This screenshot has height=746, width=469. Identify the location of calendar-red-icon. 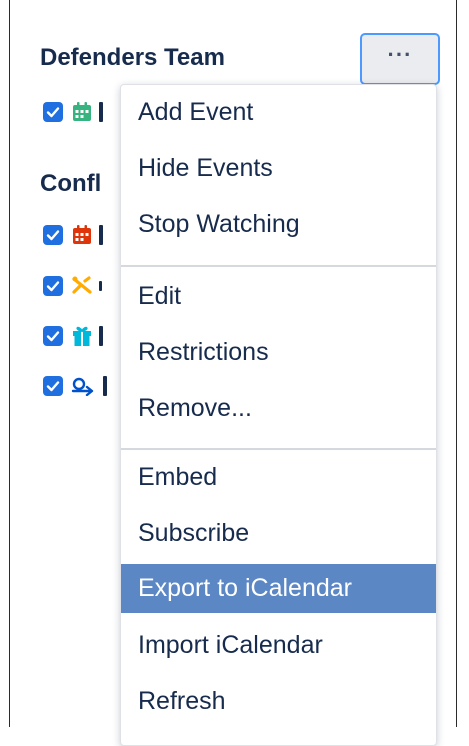
(82, 235).